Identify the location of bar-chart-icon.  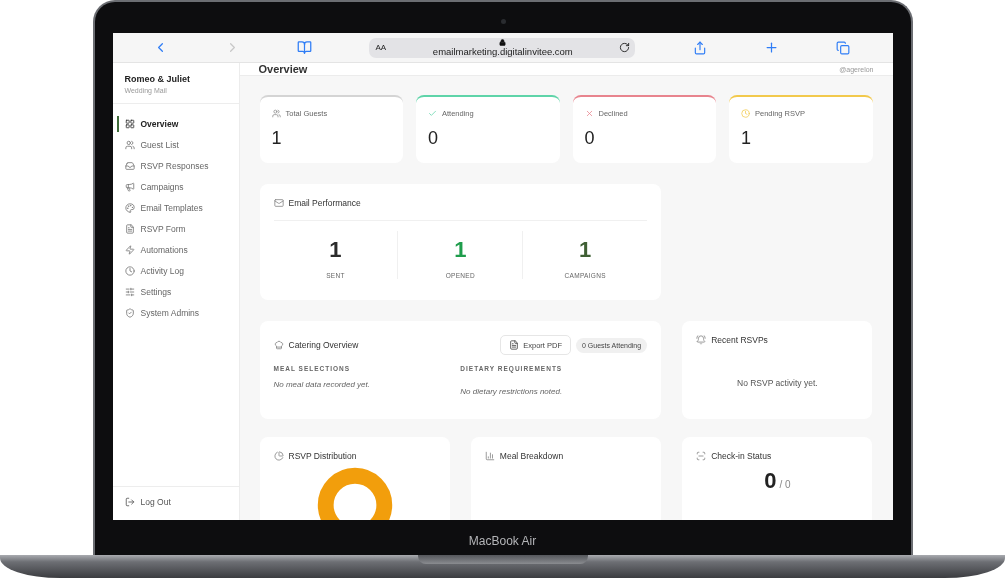
(489, 456).